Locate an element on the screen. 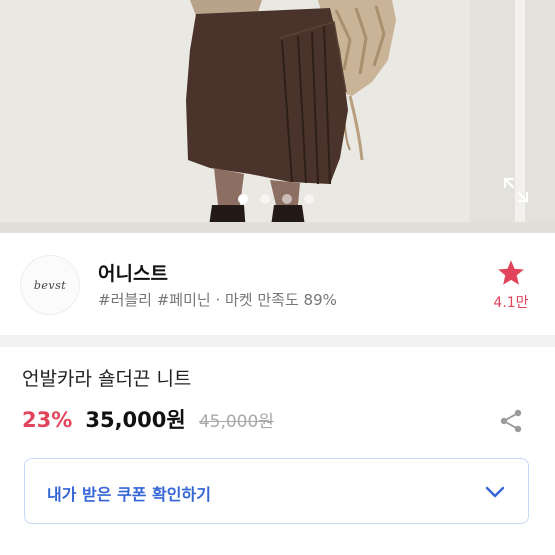  share-button is located at coordinates (511, 421).